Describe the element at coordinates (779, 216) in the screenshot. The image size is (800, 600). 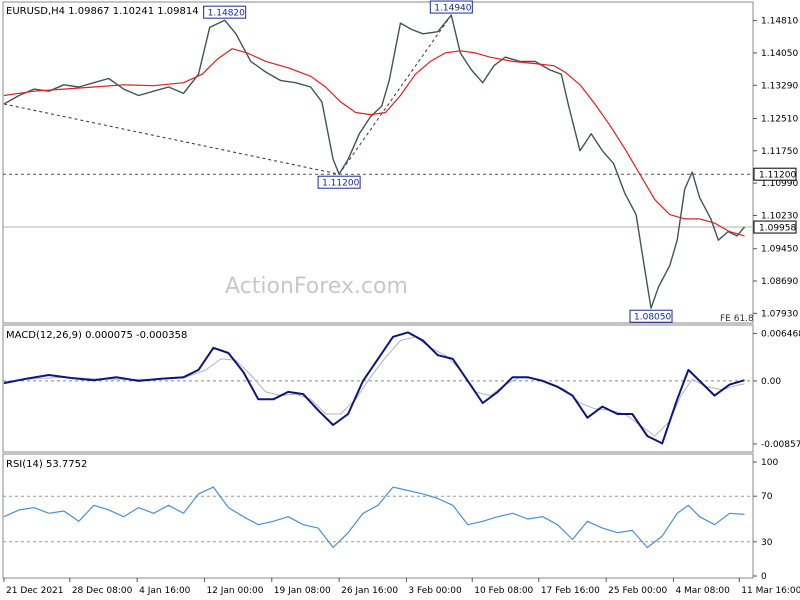
I see `price-axis-tick-label: 1.10230` at that location.